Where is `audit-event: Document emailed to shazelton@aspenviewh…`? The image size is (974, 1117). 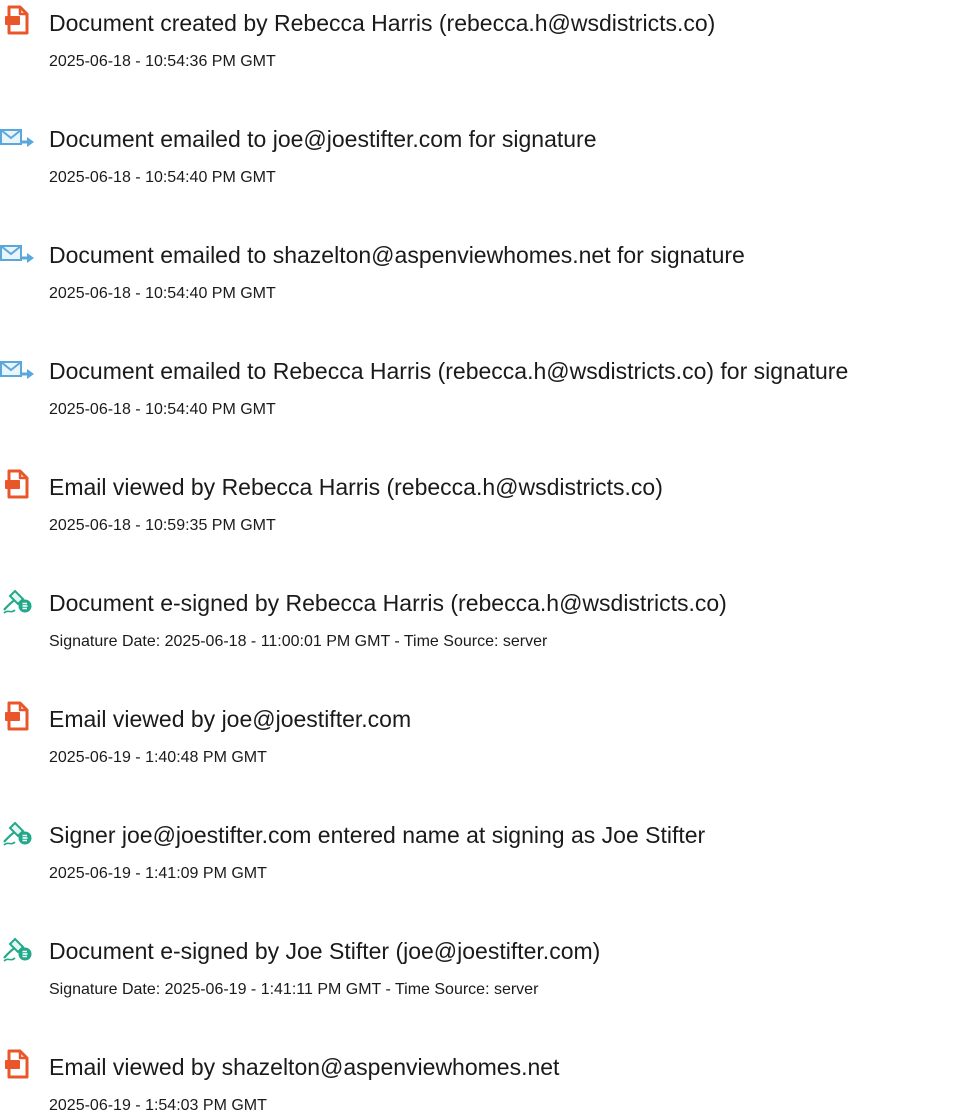 audit-event: Document emailed to shazelton@aspenviewh… is located at coordinates (487, 277).